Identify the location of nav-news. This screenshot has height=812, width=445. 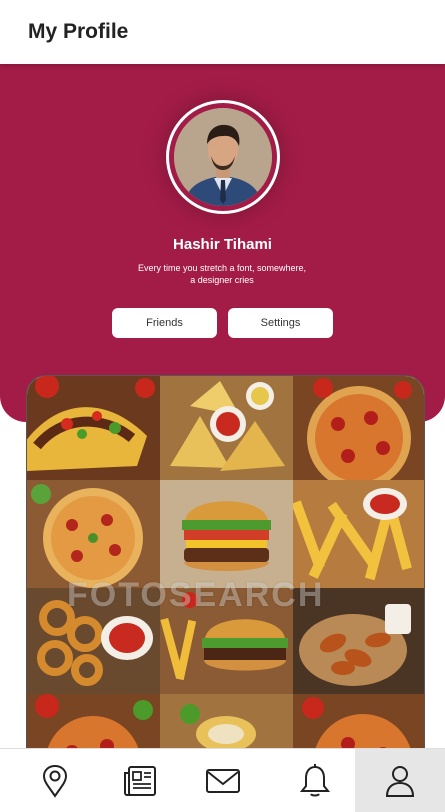
(141, 780).